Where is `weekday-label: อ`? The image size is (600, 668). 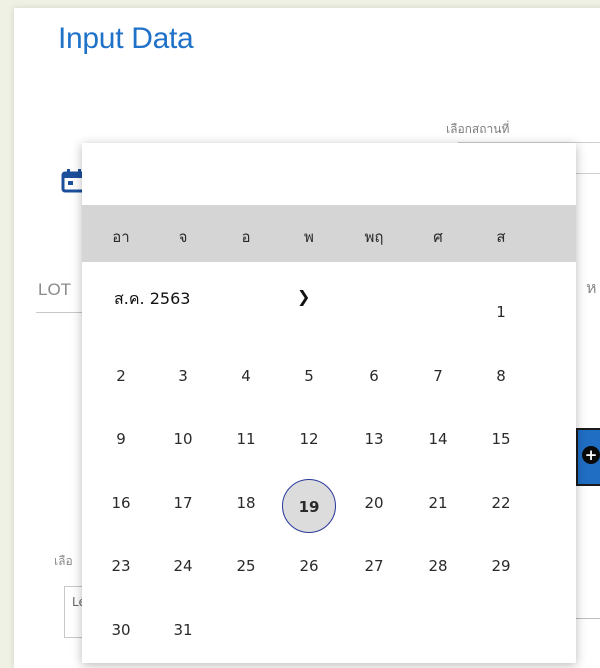
weekday-label: อ is located at coordinates (246, 237).